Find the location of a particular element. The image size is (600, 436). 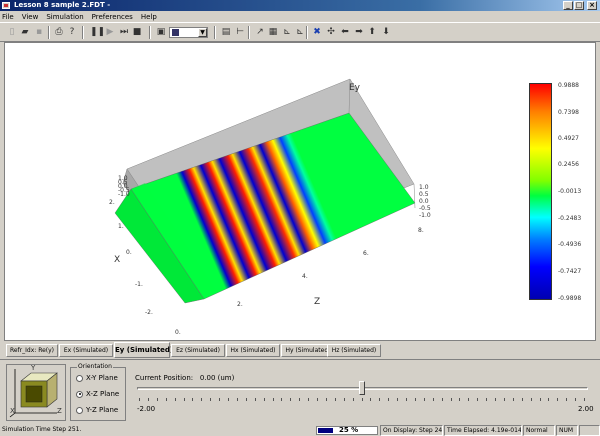

y-tick-label-right: -0.5 is located at coordinates (425, 208).